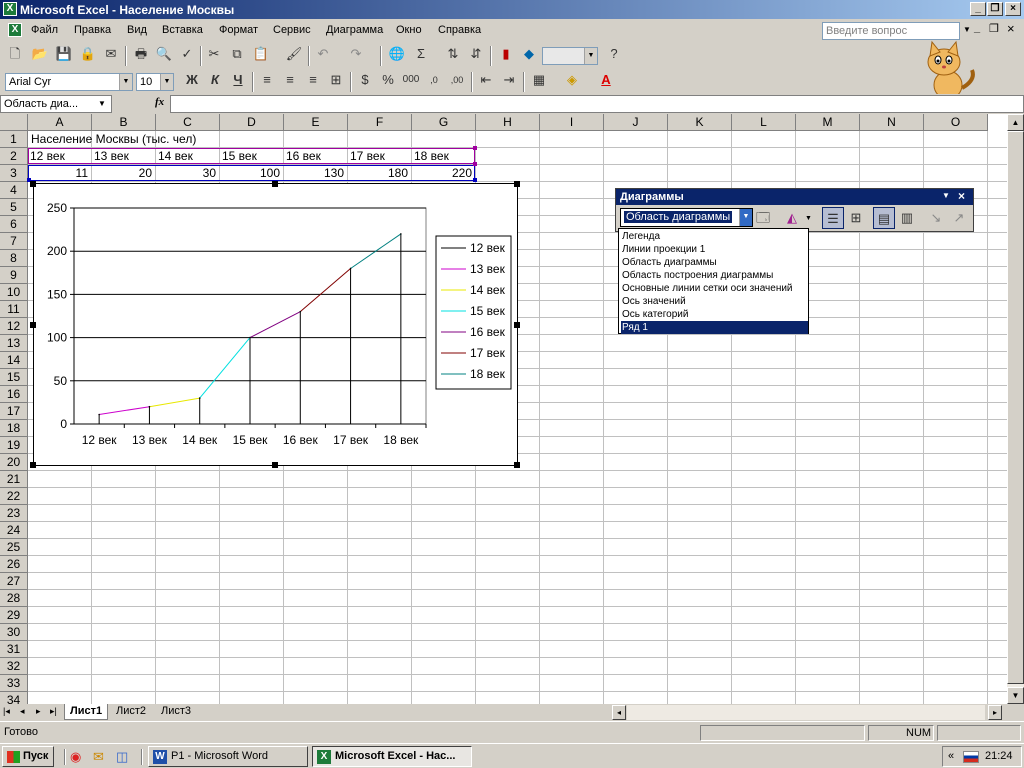 This screenshot has width=1024, height=768. I want to click on scroll-down-icon: ▼, so click(1015, 695).